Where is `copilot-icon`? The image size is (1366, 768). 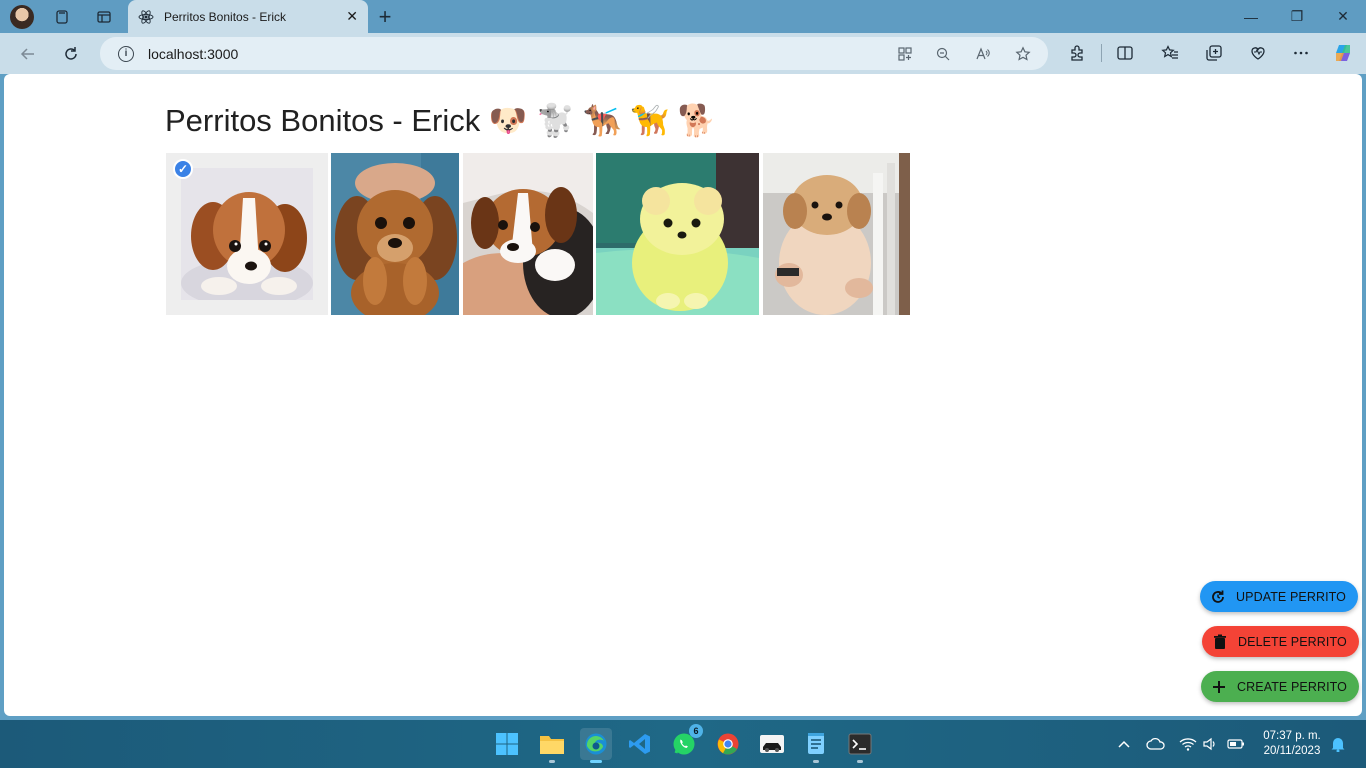 copilot-icon is located at coordinates (1343, 53).